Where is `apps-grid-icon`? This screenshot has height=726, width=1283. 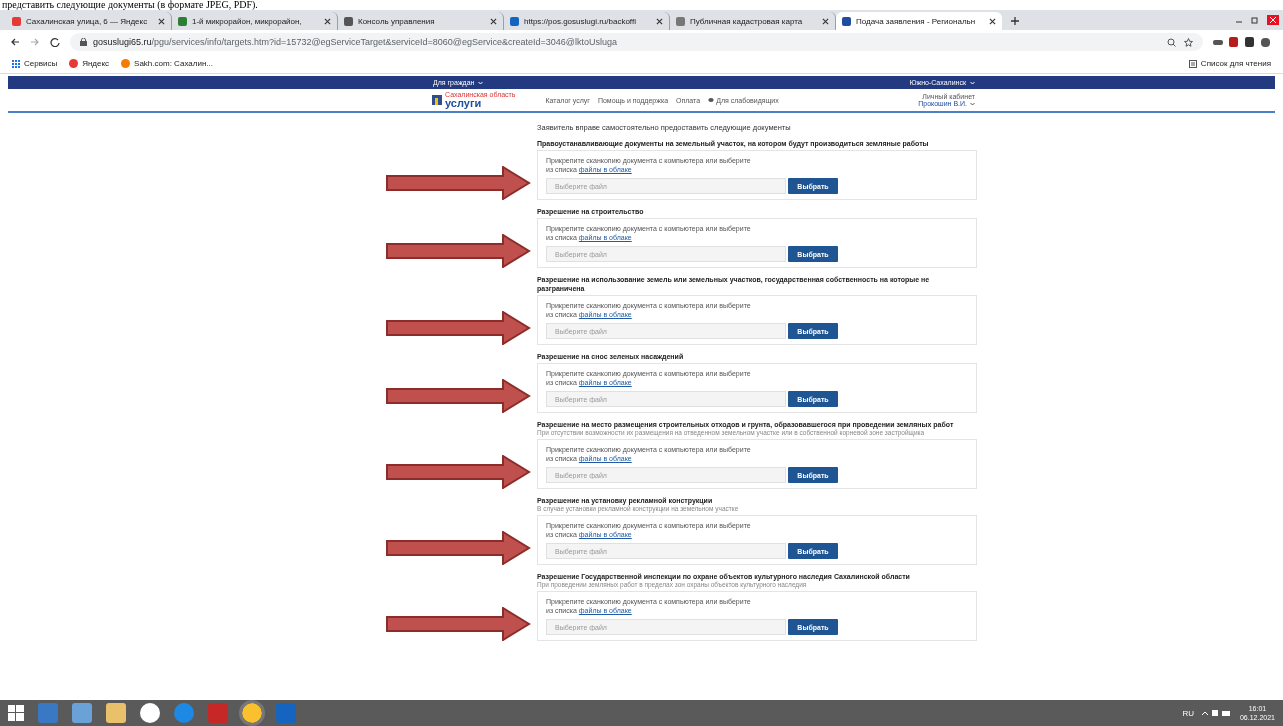
apps-grid-icon is located at coordinates (16, 63).